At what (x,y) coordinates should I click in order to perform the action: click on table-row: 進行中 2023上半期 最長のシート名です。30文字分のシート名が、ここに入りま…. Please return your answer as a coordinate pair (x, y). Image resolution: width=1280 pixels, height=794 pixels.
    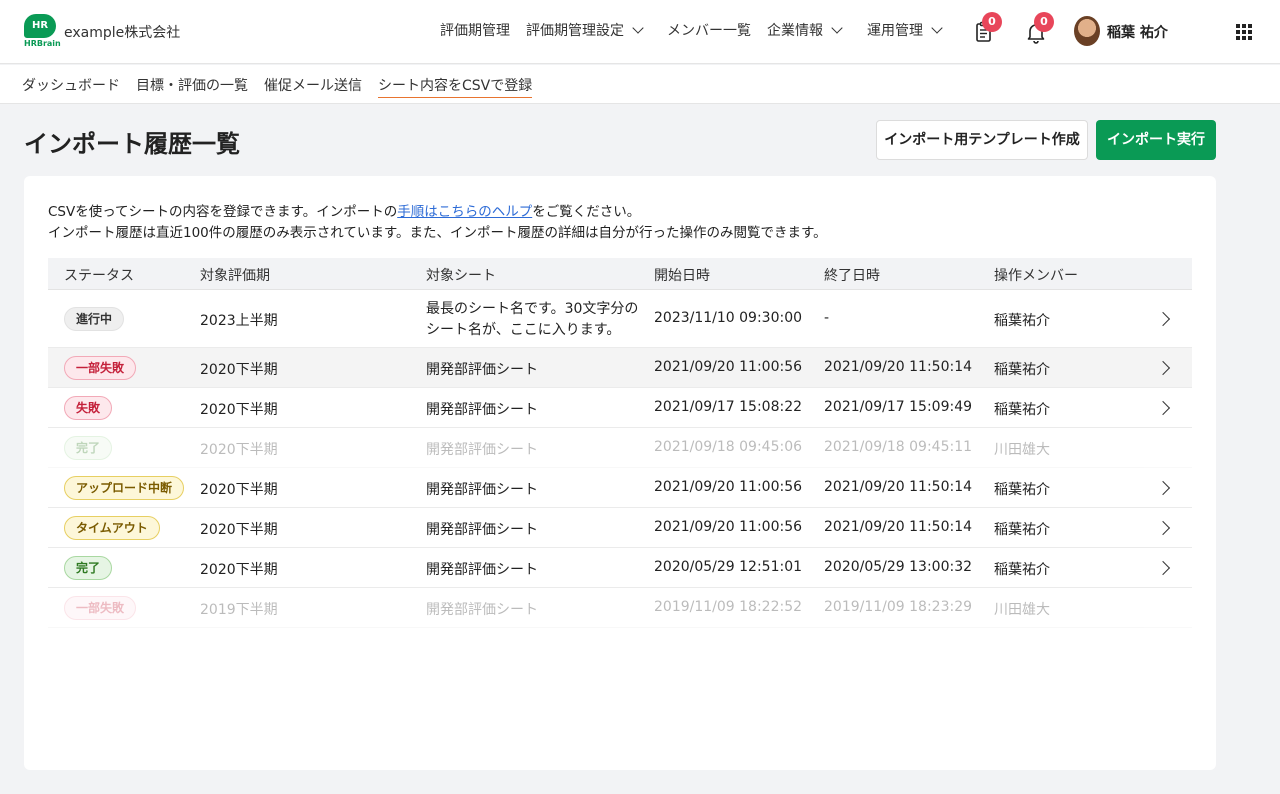
    Looking at the image, I should click on (620, 319).